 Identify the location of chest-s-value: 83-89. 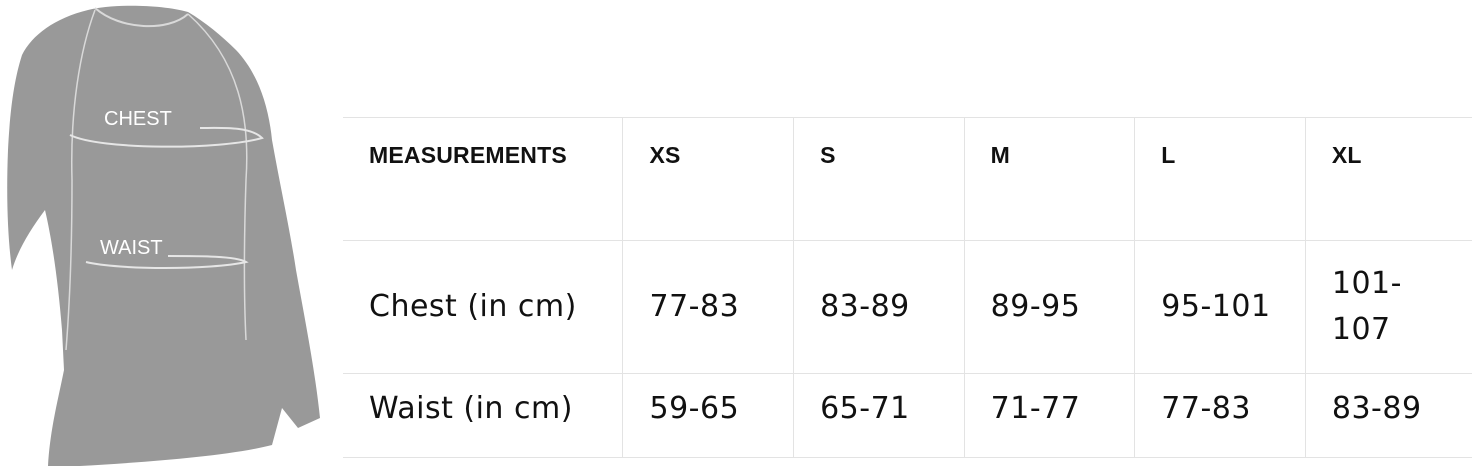
(879, 307).